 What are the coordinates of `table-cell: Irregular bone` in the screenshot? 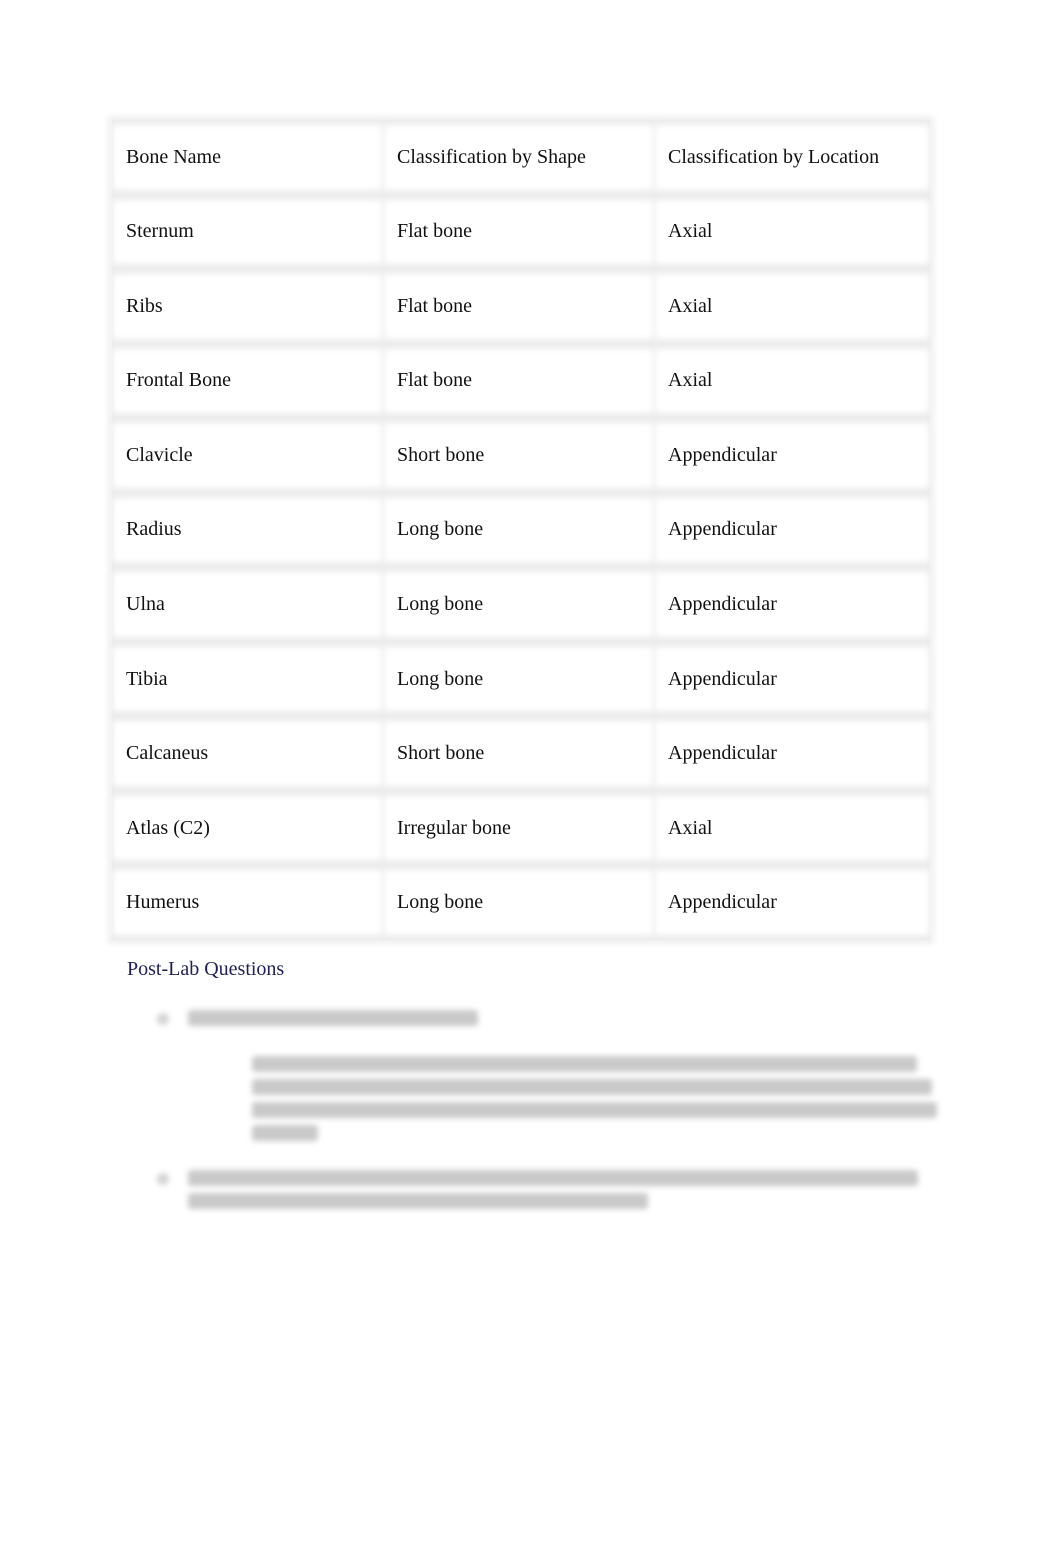 It's located at (518, 828).